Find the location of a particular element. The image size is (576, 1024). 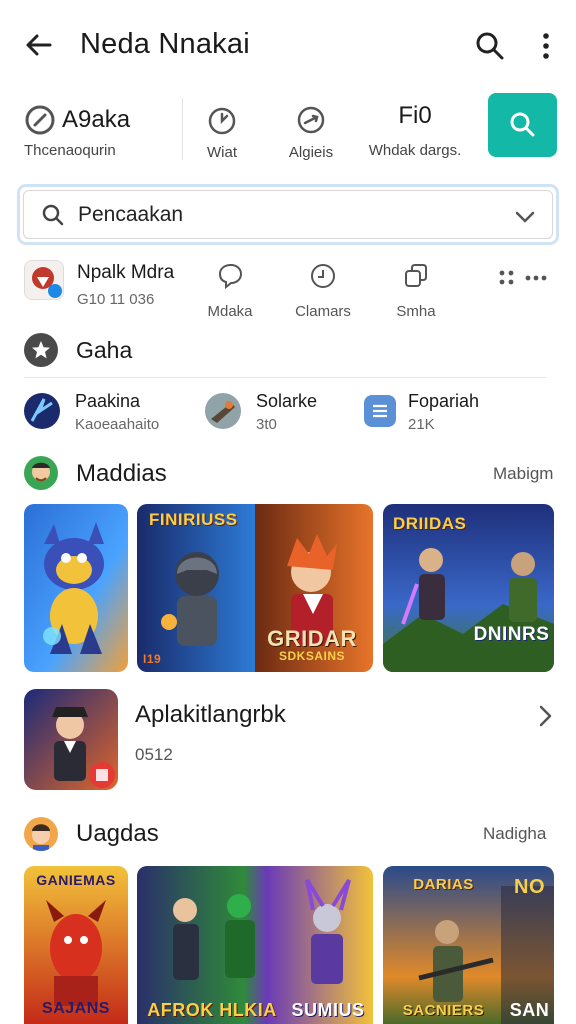

filter-sub: Algieis is located at coordinates (311, 152).